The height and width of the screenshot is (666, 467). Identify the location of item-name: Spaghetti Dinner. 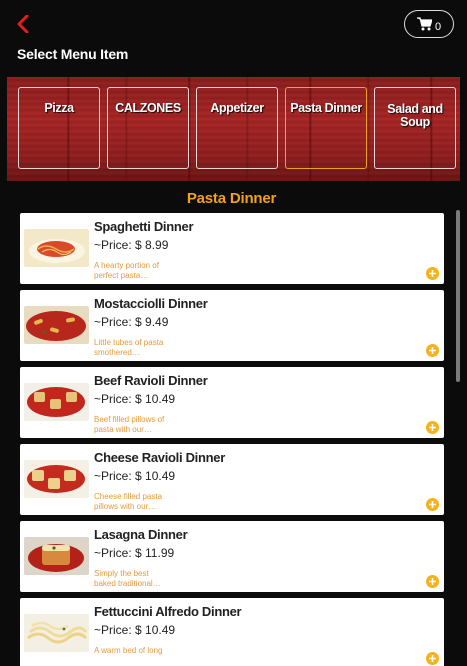
(144, 226).